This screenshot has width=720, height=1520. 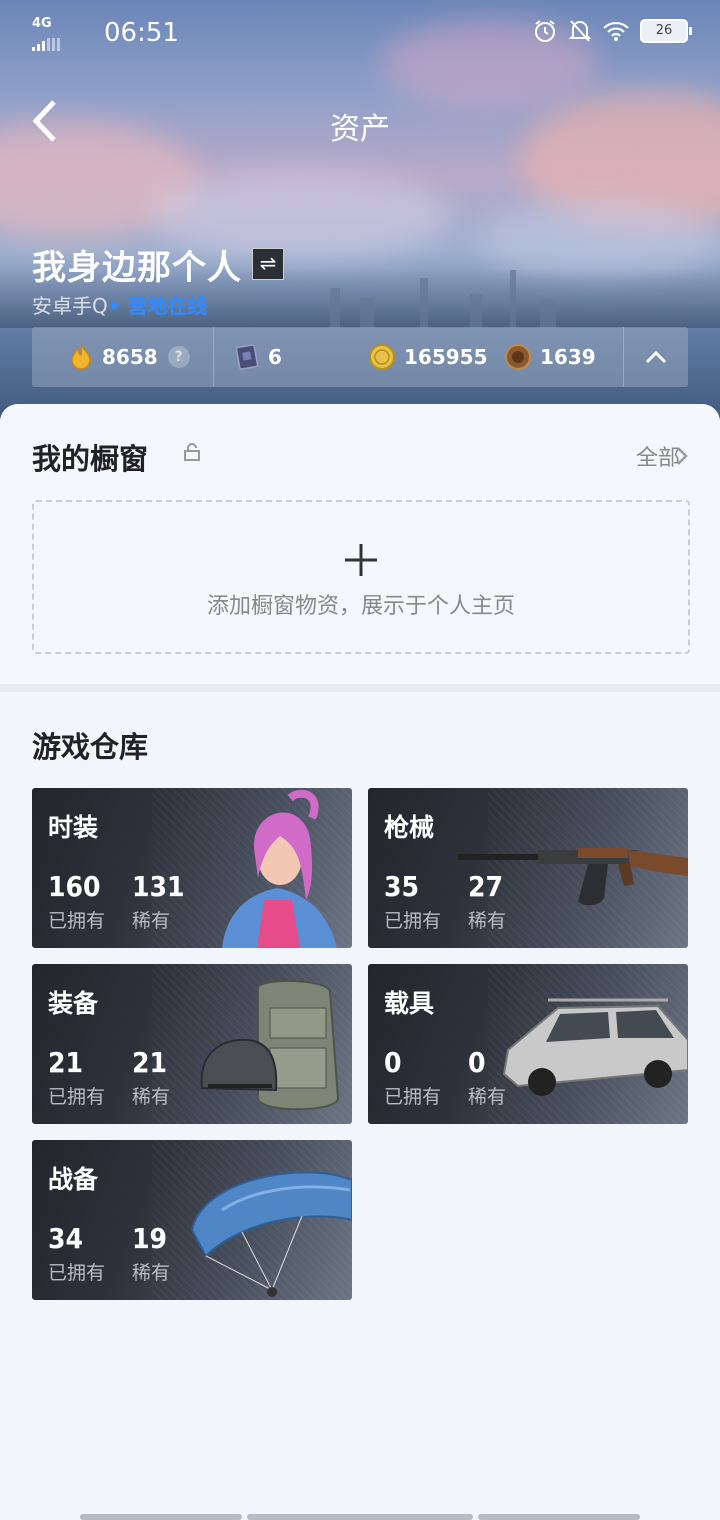 What do you see at coordinates (73, 827) in the screenshot?
I see `category-name: 时装` at bounding box center [73, 827].